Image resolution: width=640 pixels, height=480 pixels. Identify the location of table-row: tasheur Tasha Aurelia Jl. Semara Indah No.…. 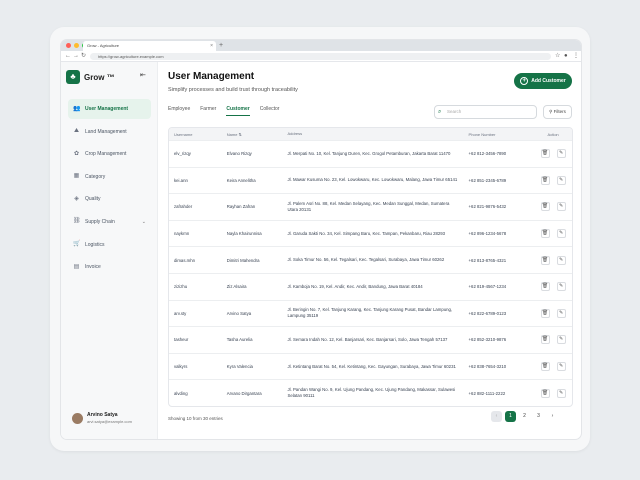
(370, 339).